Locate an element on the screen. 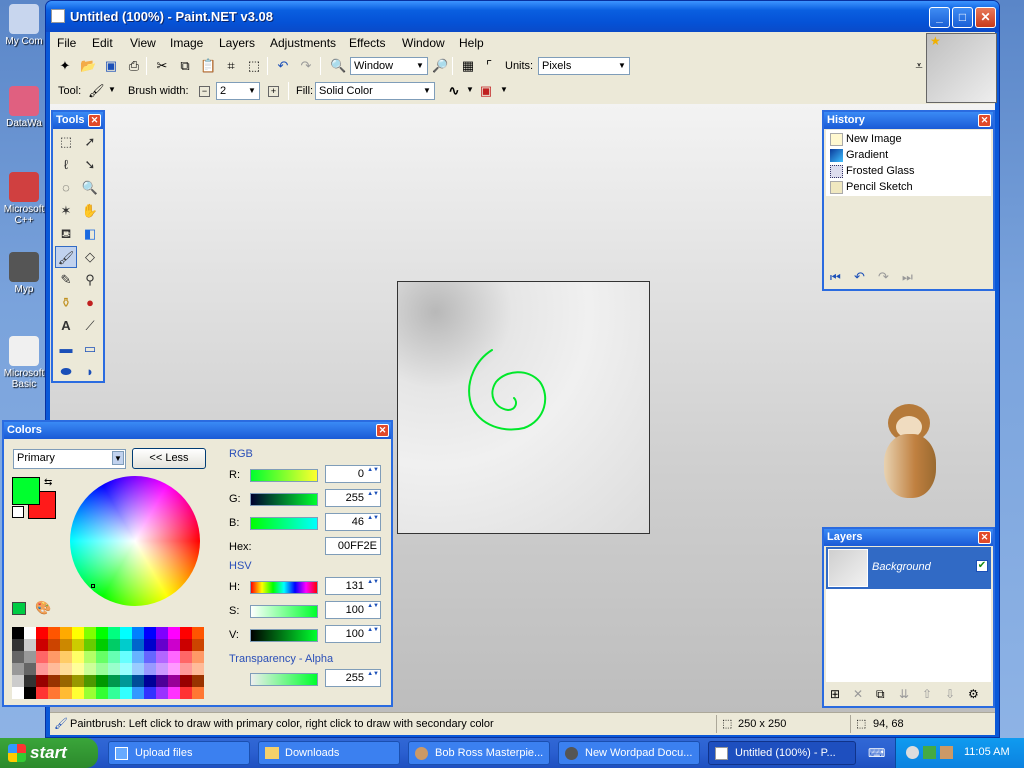 The width and height of the screenshot is (1024, 768). desktop-icon-microsoft-basic: Microsoft Basic is located at coordinates (24, 363).